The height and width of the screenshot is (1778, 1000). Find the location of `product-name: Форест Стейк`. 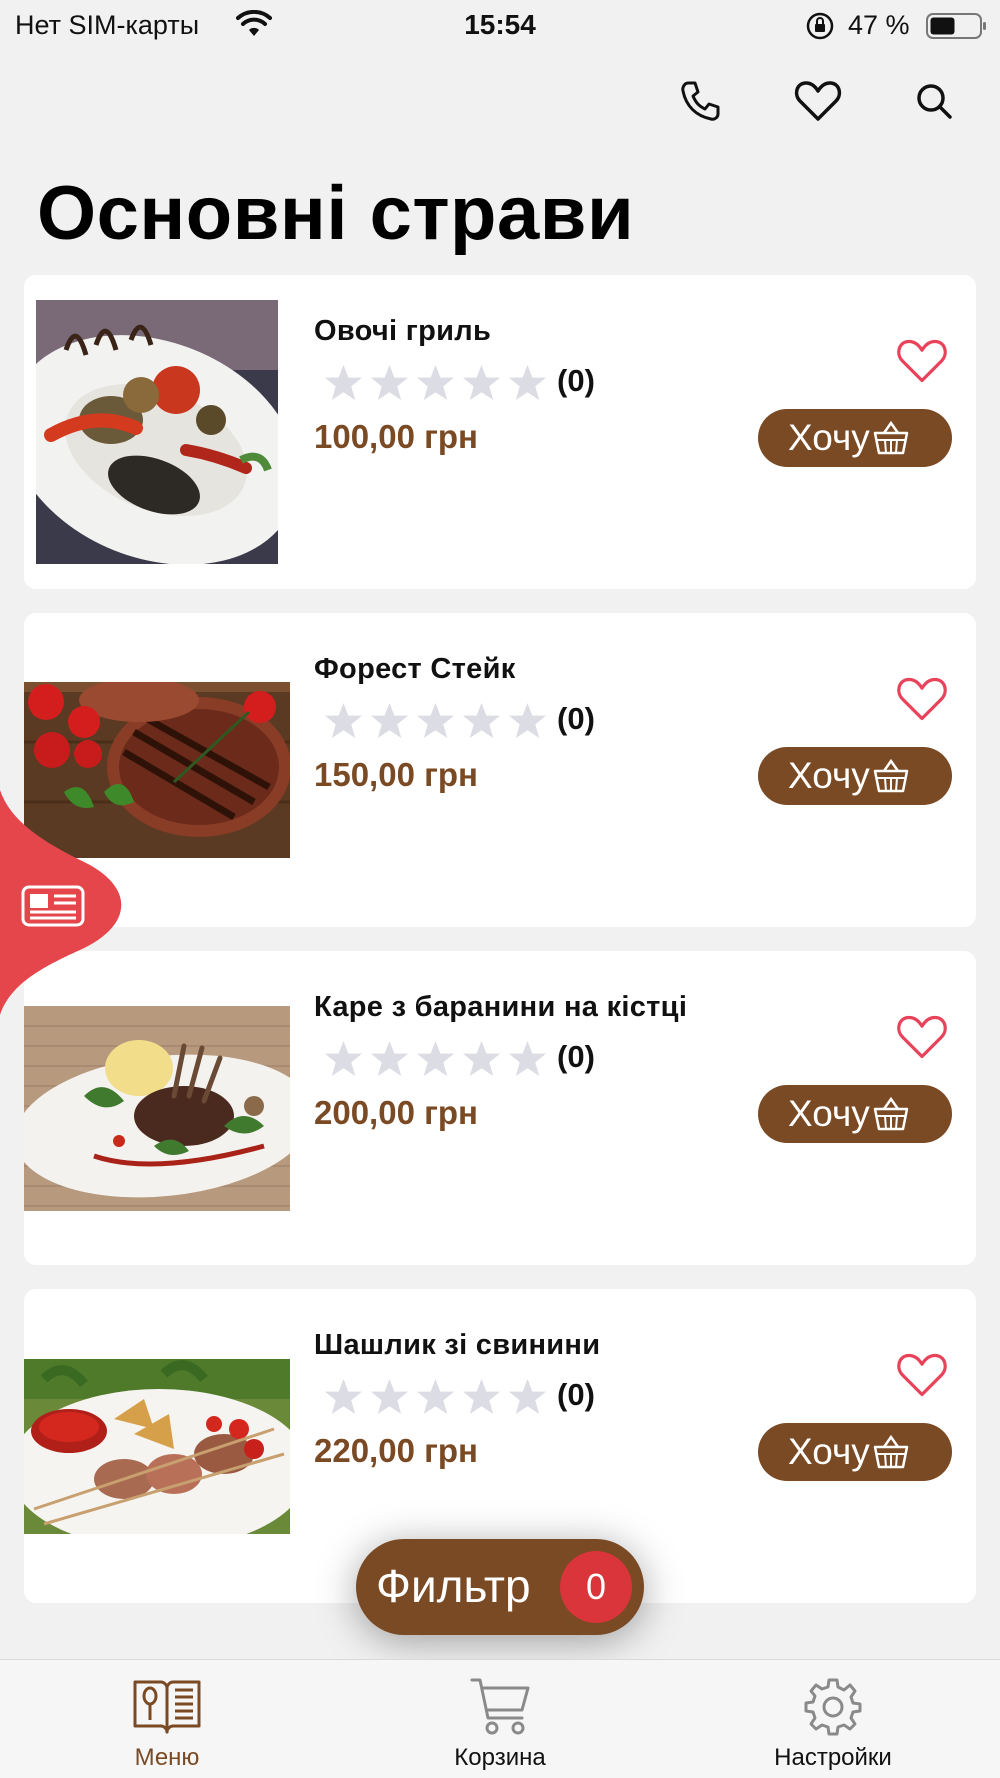

product-name: Форест Стейк is located at coordinates (415, 669).